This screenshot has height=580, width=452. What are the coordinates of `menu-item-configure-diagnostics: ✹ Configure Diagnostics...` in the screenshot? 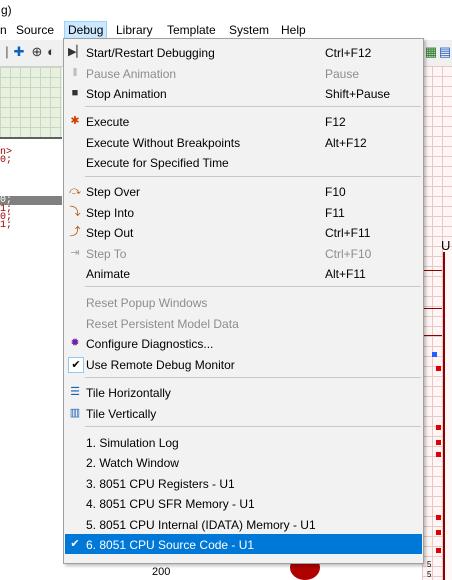 It's located at (243, 343).